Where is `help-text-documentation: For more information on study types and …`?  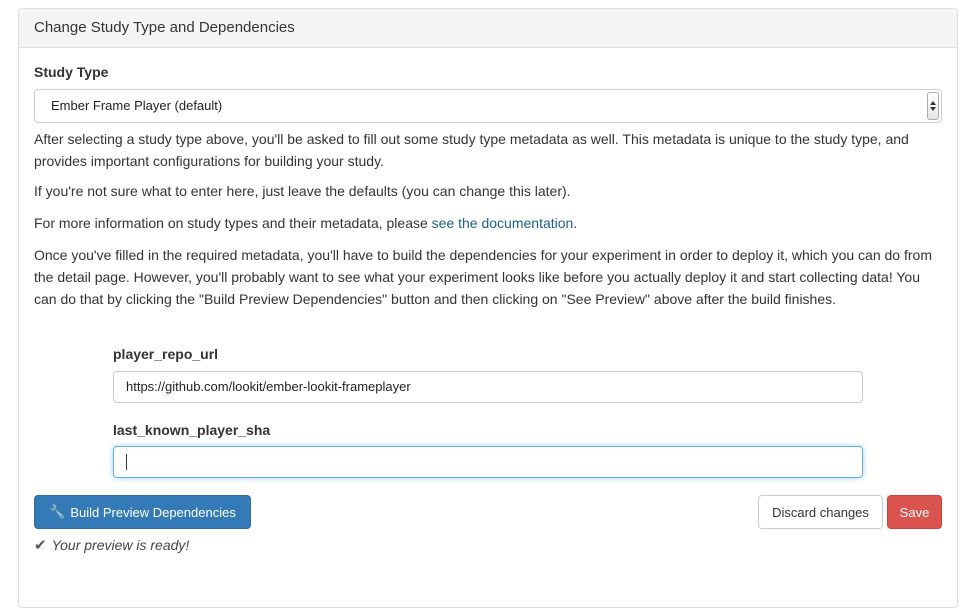
help-text-documentation: For more information on study types and … is located at coordinates (484, 223).